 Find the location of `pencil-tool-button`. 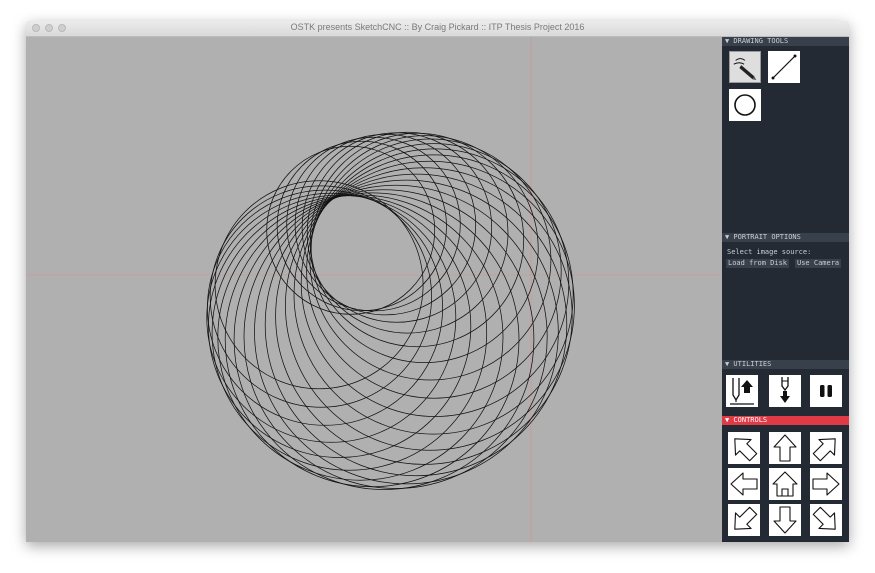

pencil-tool-button is located at coordinates (745, 67).